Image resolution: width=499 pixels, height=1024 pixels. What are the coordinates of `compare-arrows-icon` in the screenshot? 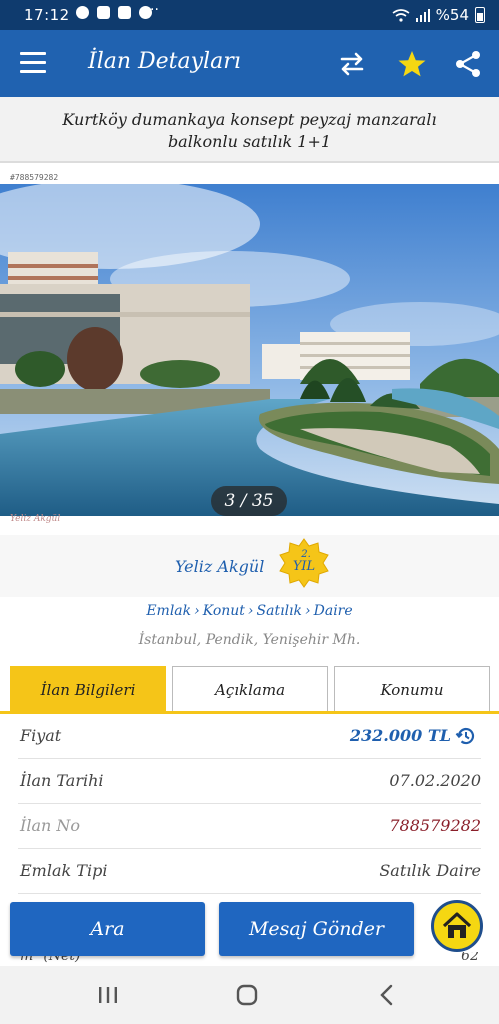 It's located at (352, 64).